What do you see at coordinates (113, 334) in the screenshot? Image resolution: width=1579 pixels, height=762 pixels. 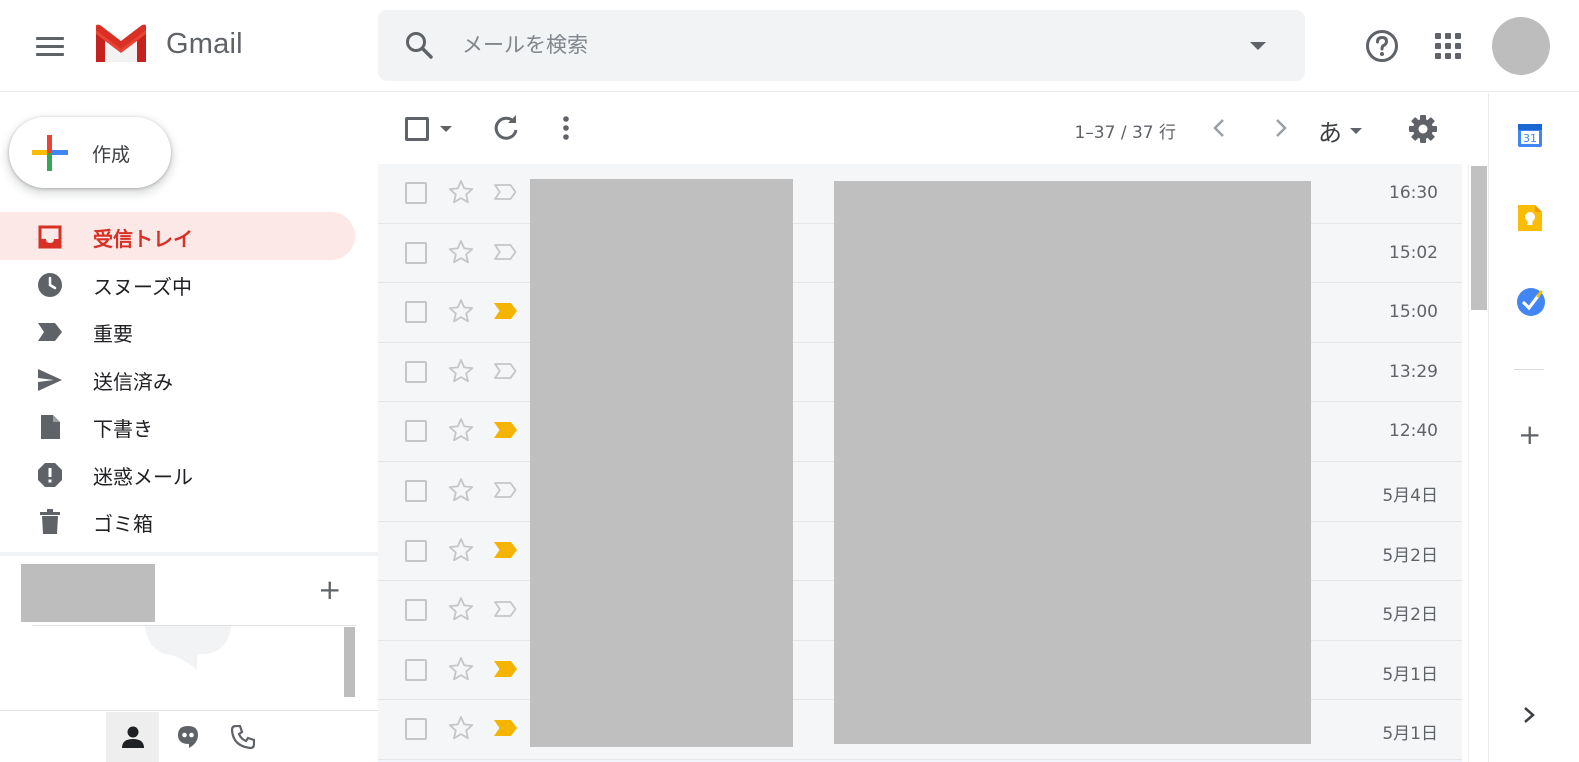 I see `sidebar-item-label: 重要` at bounding box center [113, 334].